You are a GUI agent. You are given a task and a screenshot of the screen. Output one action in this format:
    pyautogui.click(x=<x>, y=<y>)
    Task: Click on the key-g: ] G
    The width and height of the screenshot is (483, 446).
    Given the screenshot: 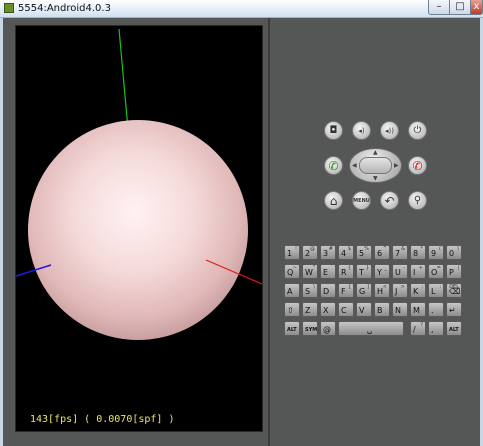 What is the action you would take?
    pyautogui.click(x=364, y=290)
    